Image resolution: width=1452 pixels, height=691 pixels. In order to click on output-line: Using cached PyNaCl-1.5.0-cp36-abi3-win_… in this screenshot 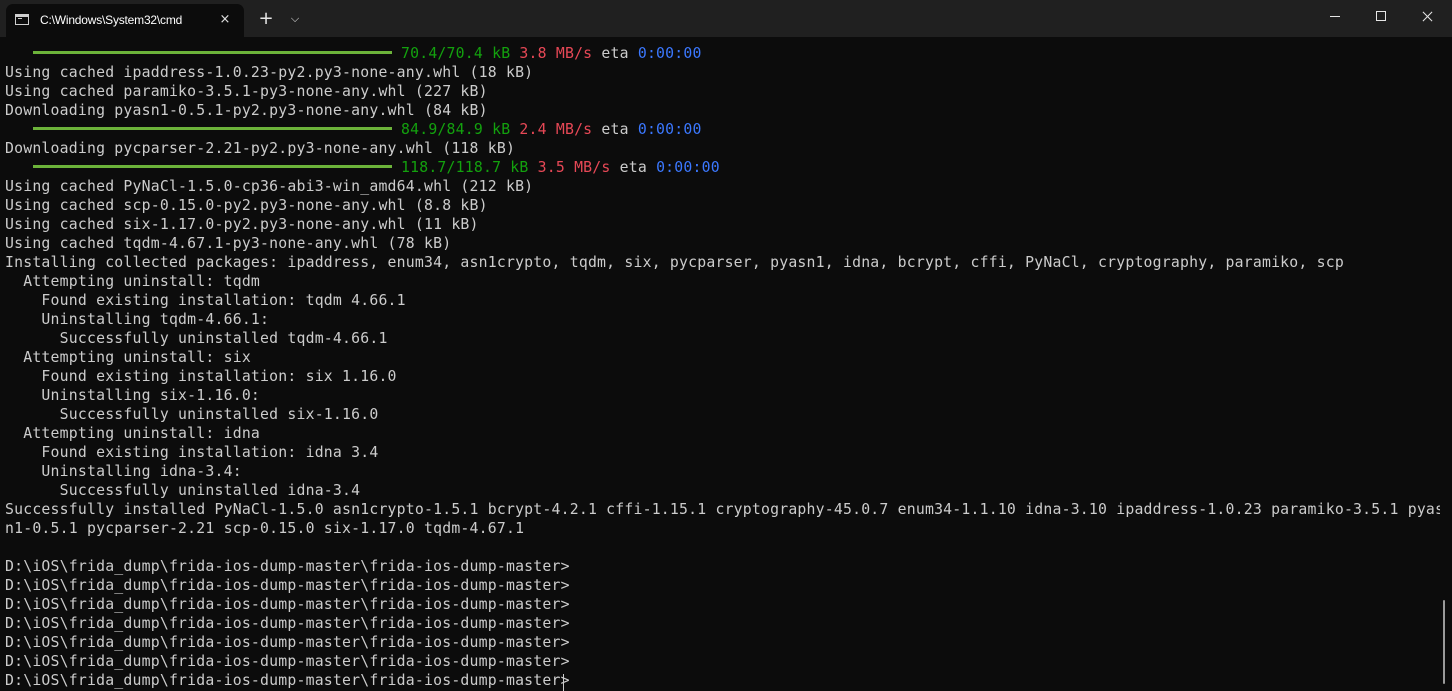, I will do `click(269, 186)`.